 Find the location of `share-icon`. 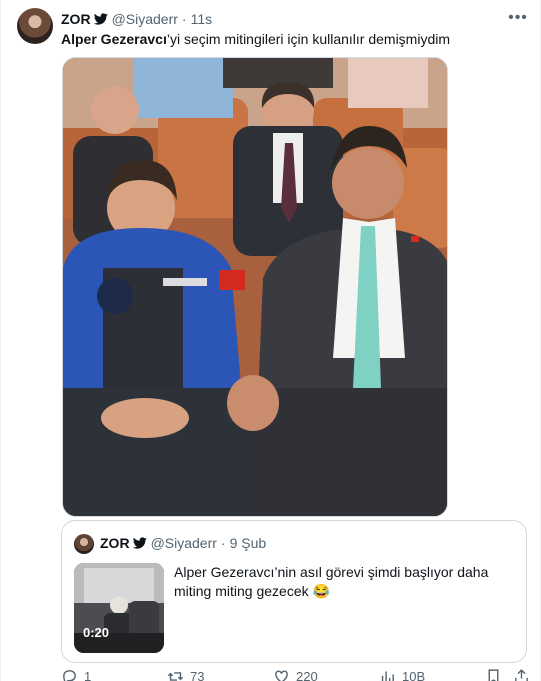

share-icon is located at coordinates (521, 675).